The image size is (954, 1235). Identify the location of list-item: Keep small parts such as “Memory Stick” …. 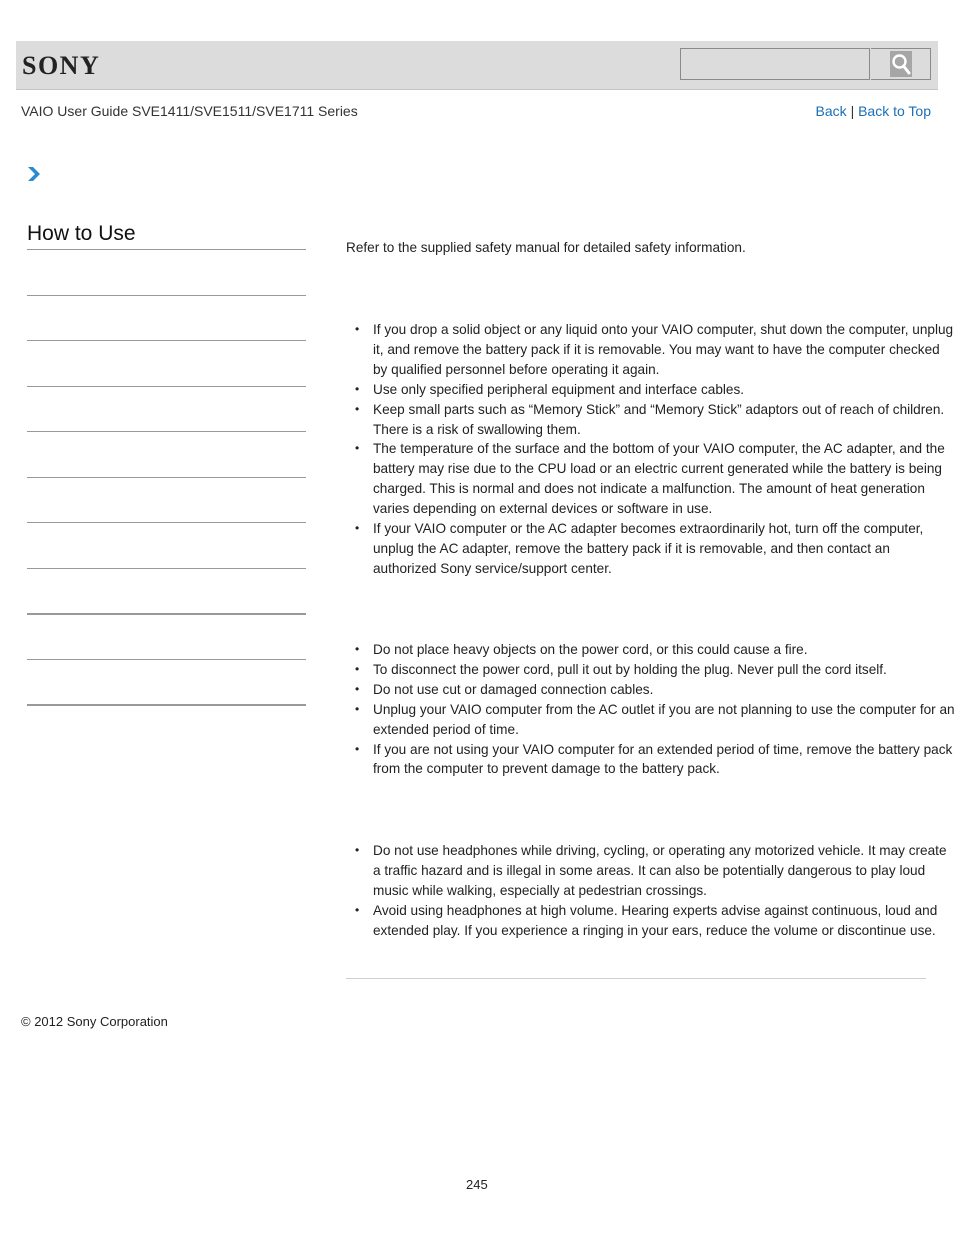
(654, 420).